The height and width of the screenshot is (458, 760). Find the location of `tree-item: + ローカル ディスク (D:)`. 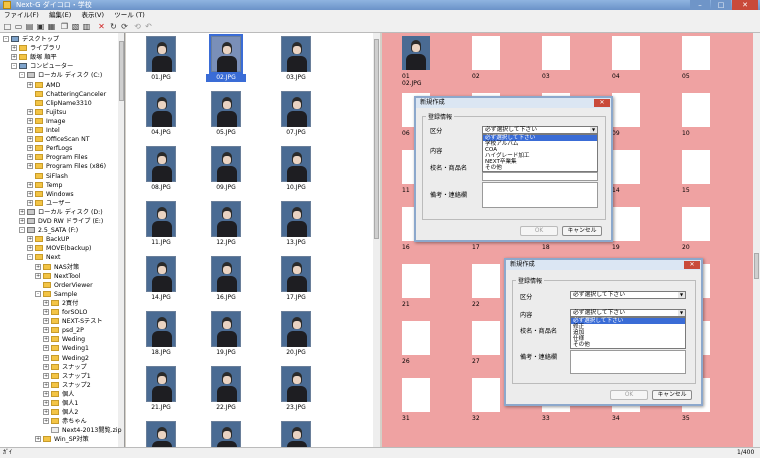

tree-item: + ローカル ディスク (D:) is located at coordinates (61, 212).